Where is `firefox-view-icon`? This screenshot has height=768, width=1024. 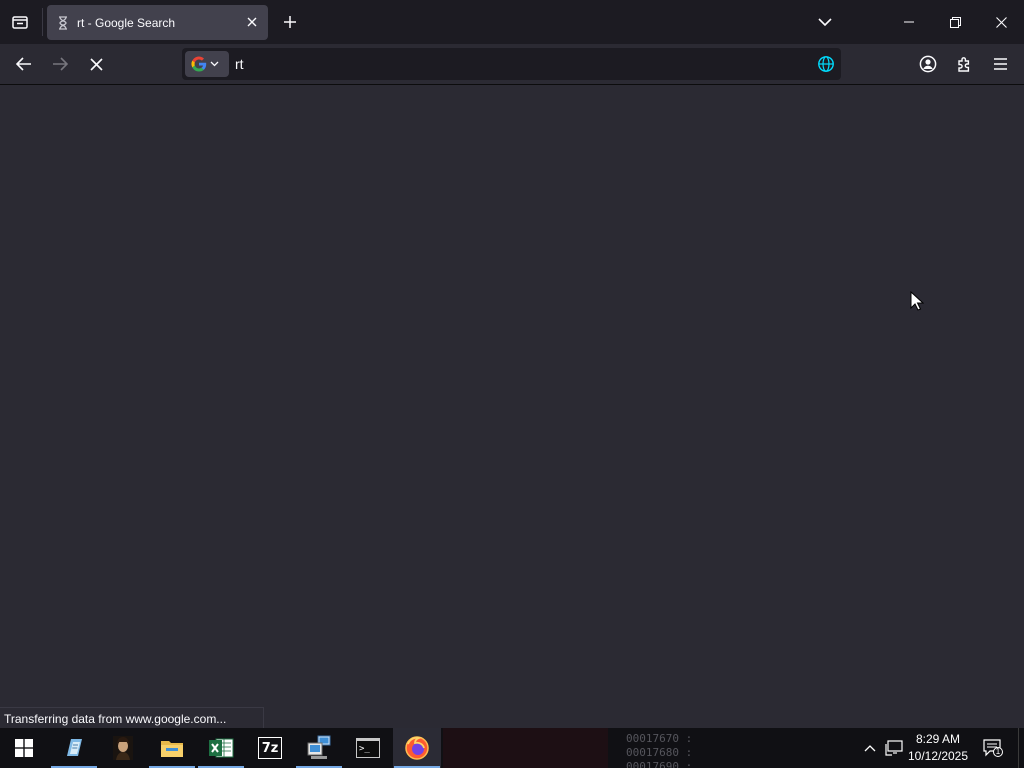
firefox-view-icon is located at coordinates (20, 22).